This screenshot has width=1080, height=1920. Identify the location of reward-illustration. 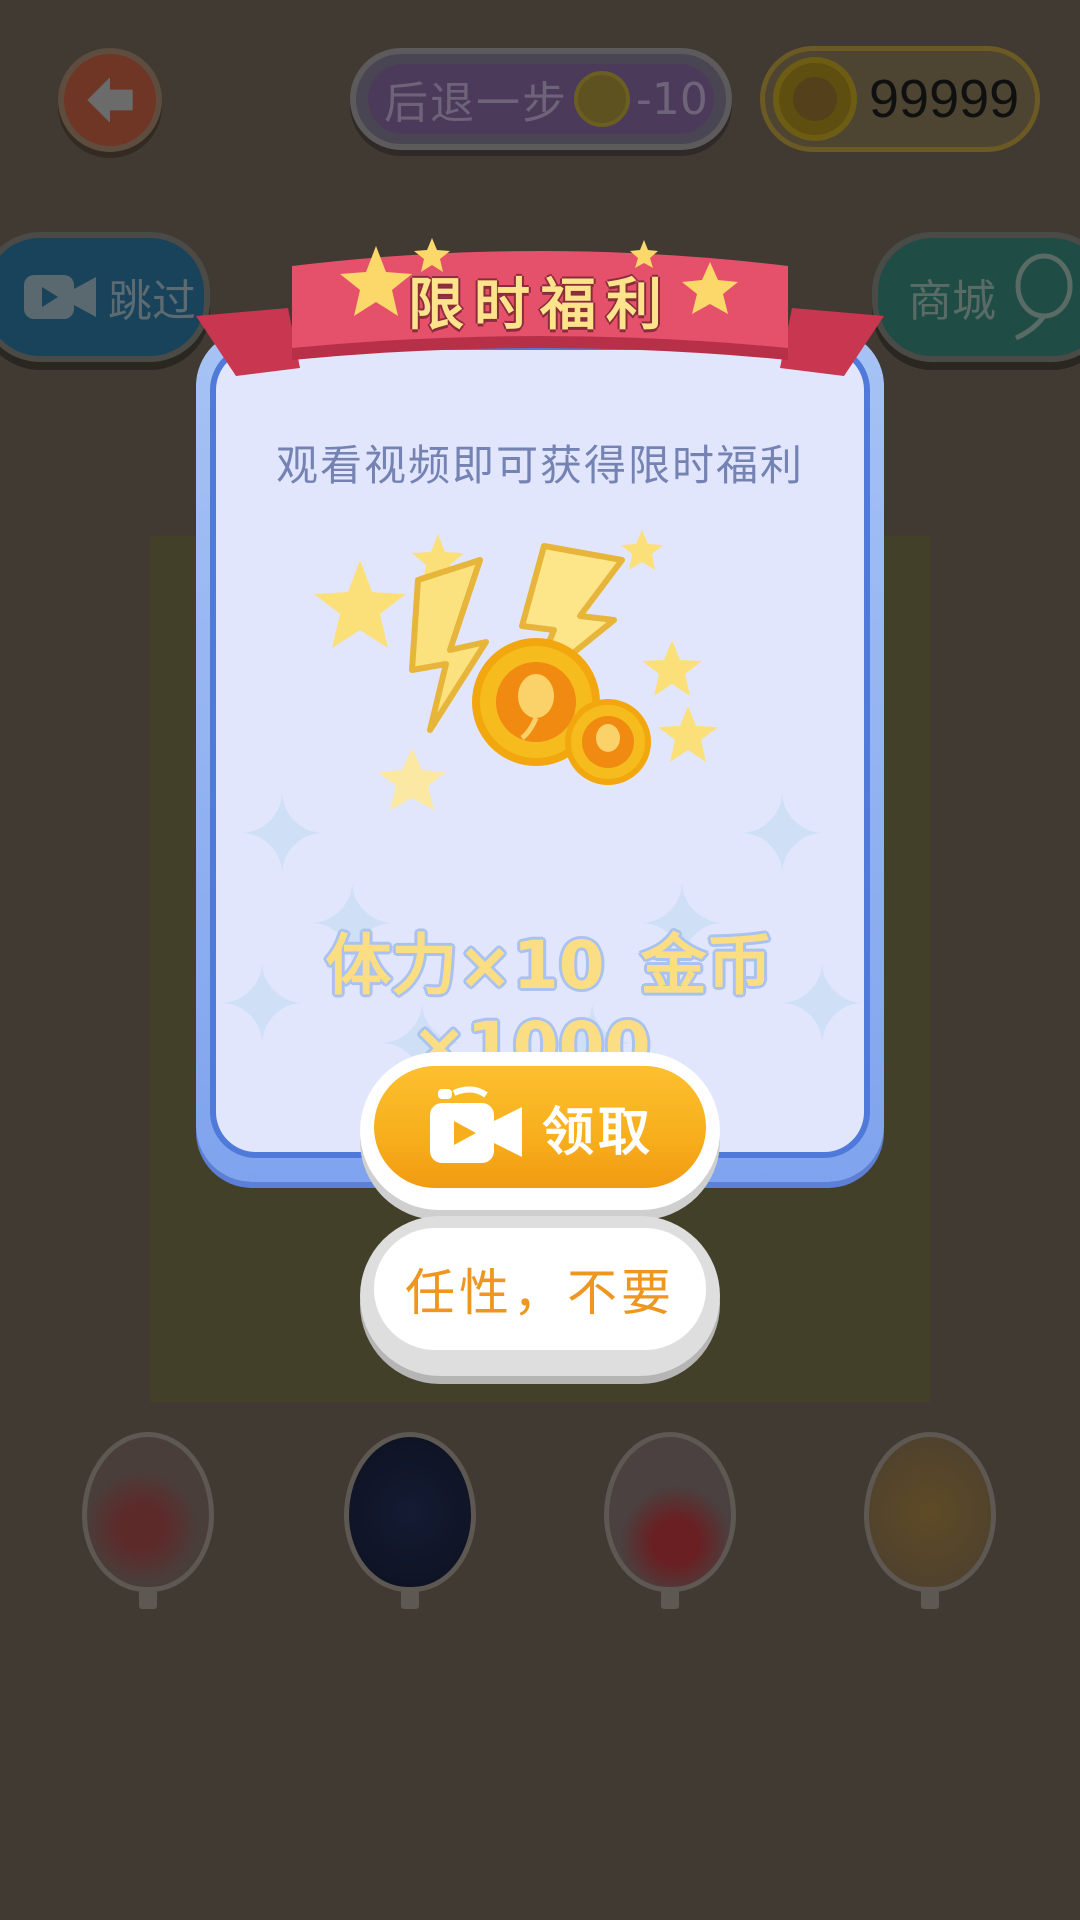
(516, 670).